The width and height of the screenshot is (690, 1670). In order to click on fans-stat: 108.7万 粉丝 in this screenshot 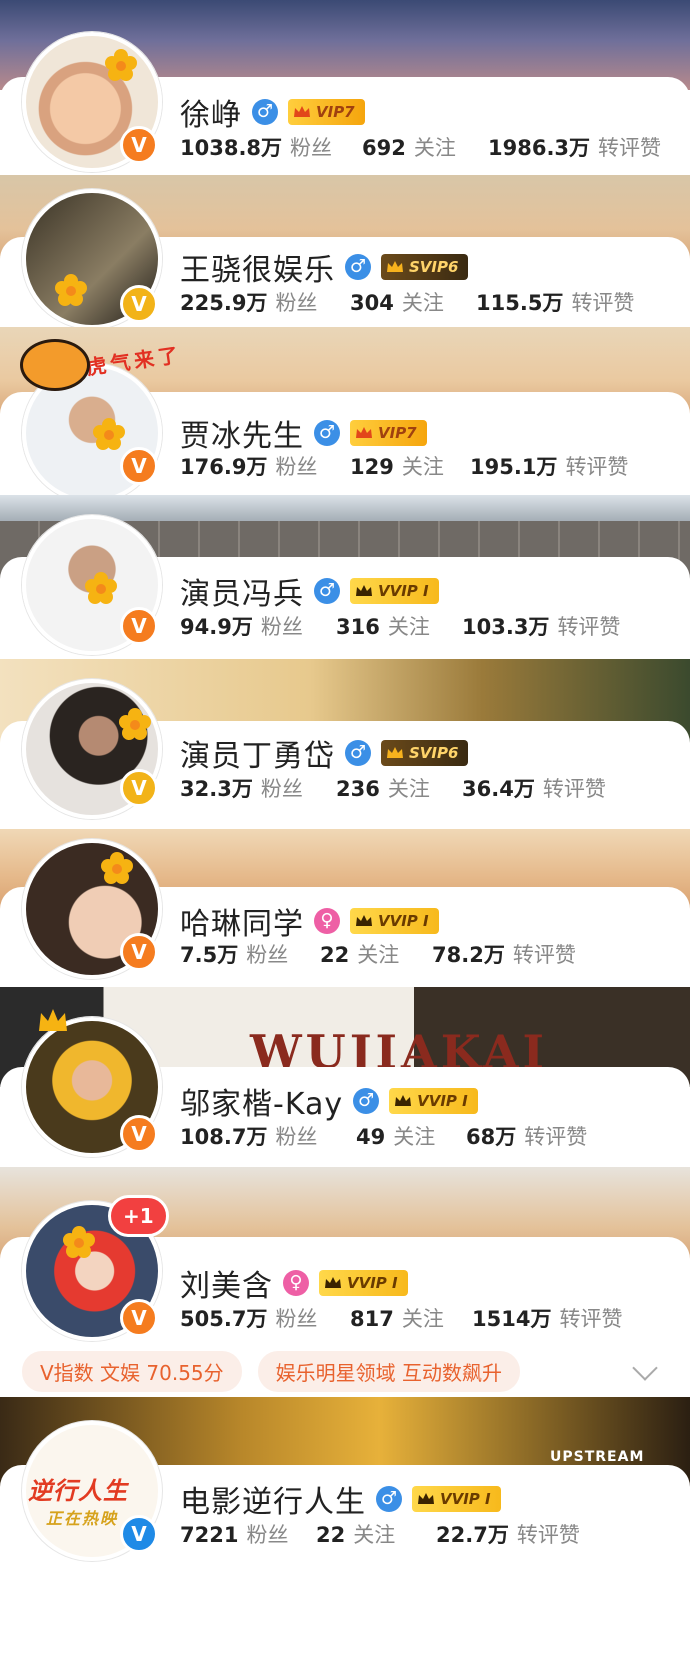, I will do `click(268, 1136)`.